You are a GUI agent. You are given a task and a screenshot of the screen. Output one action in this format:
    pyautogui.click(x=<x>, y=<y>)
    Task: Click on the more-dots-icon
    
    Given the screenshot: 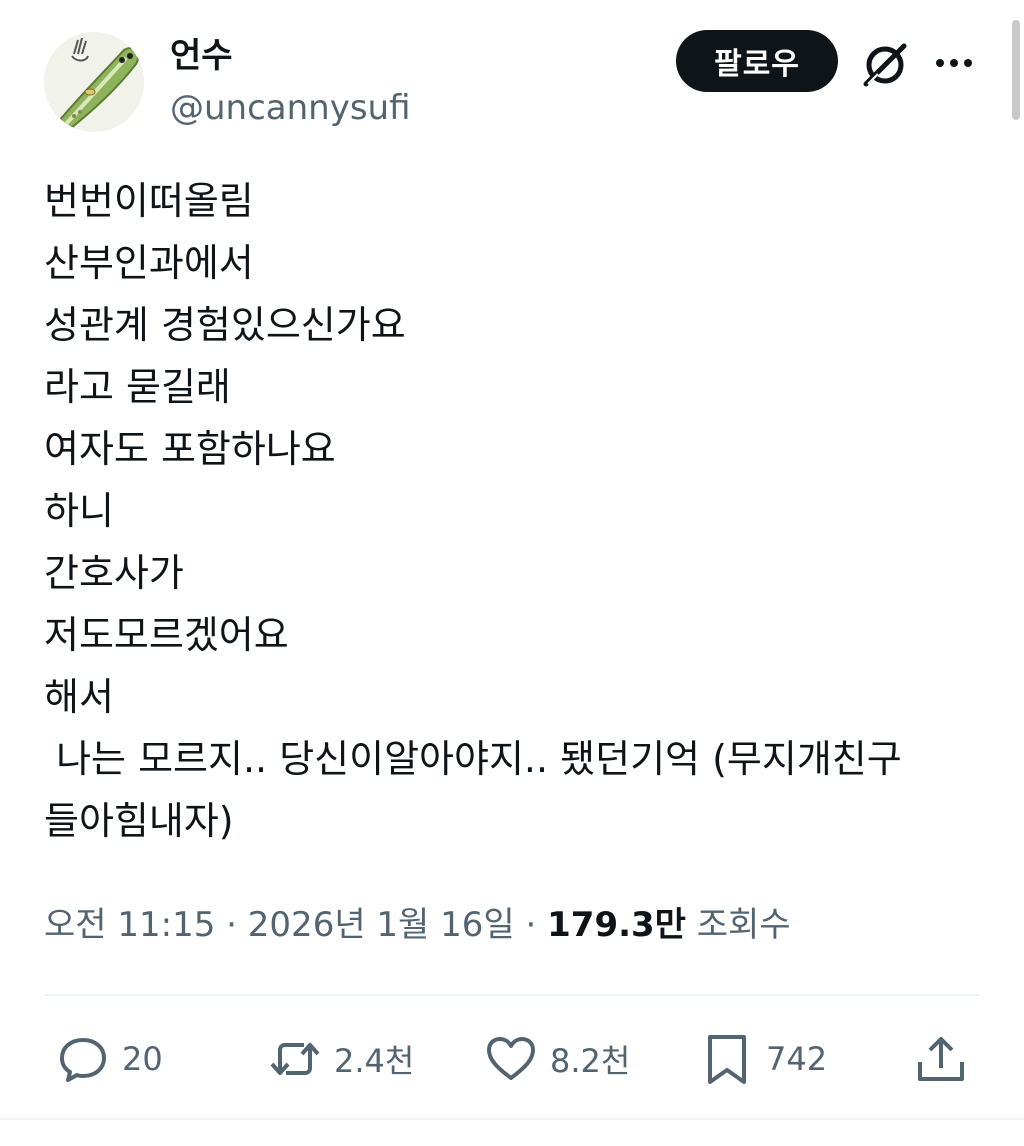 What is the action you would take?
    pyautogui.click(x=954, y=63)
    